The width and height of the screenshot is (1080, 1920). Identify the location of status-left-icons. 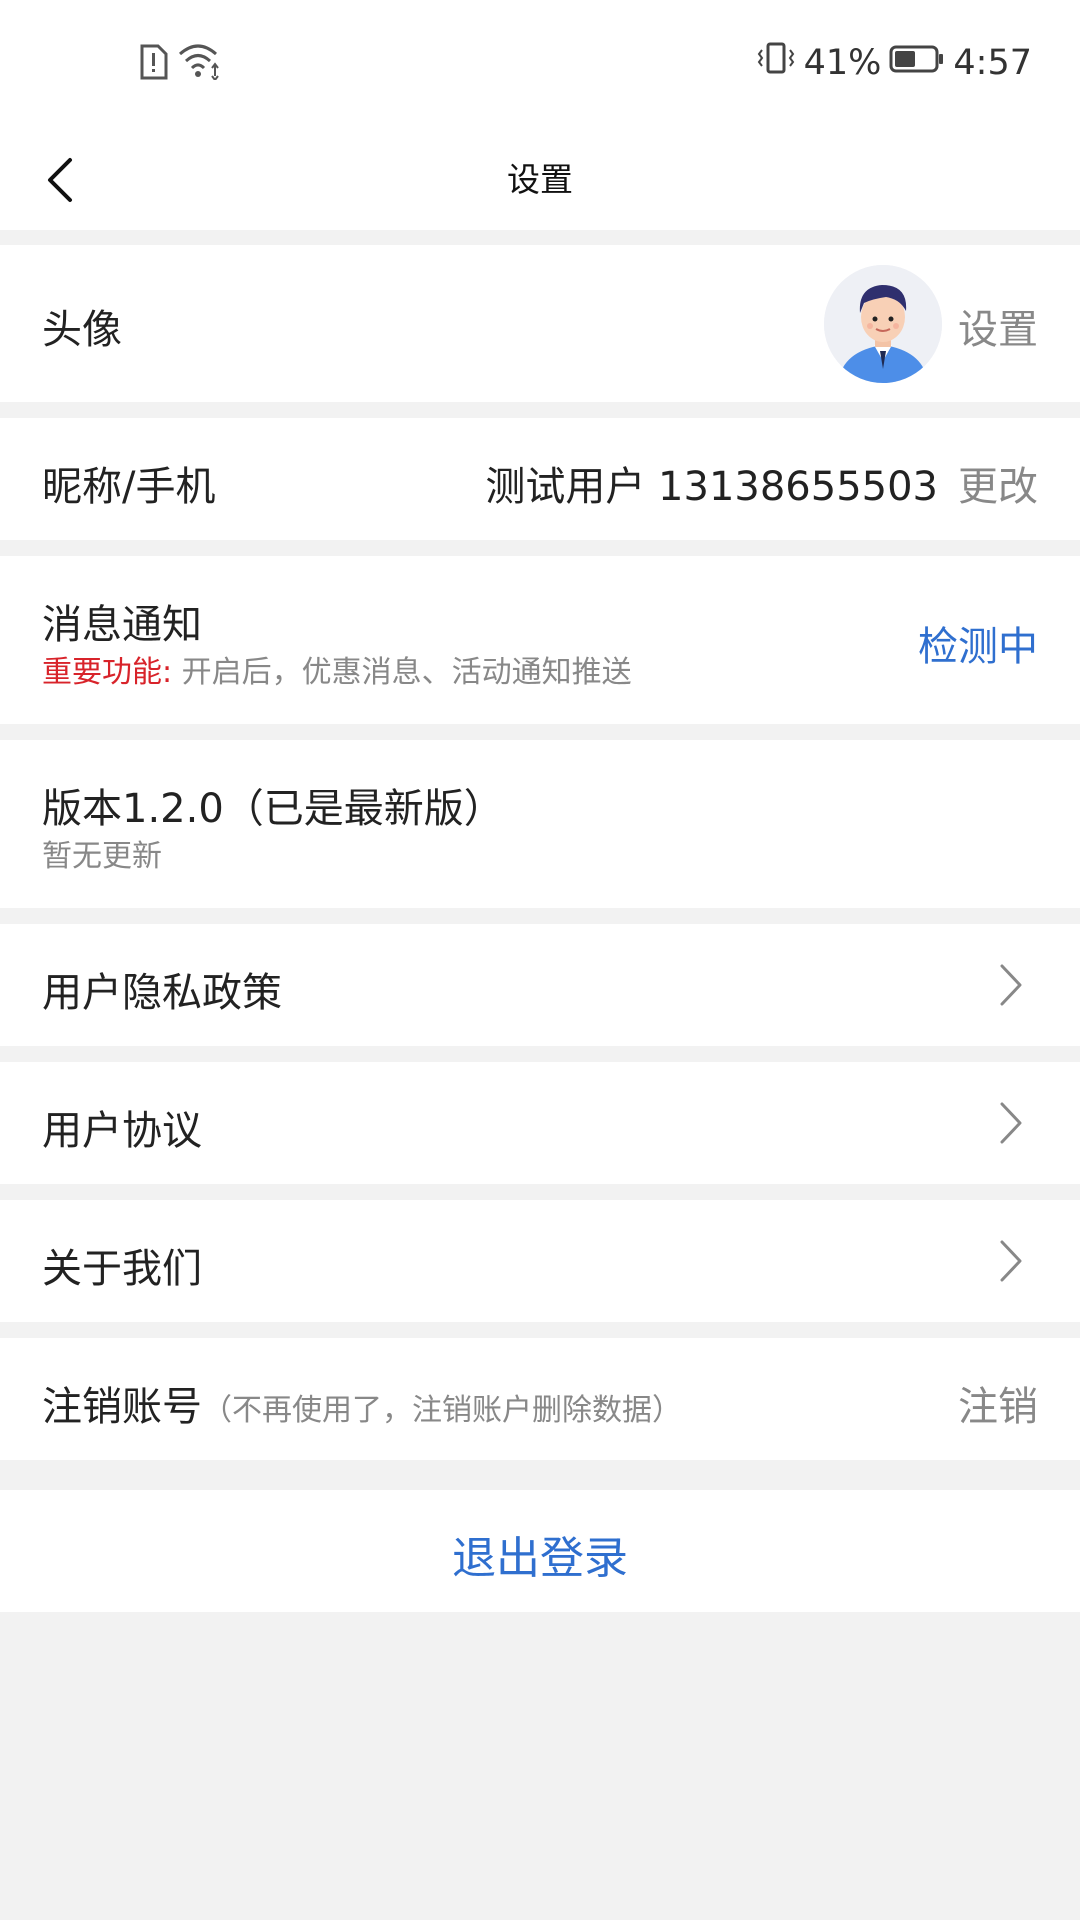
(180, 64).